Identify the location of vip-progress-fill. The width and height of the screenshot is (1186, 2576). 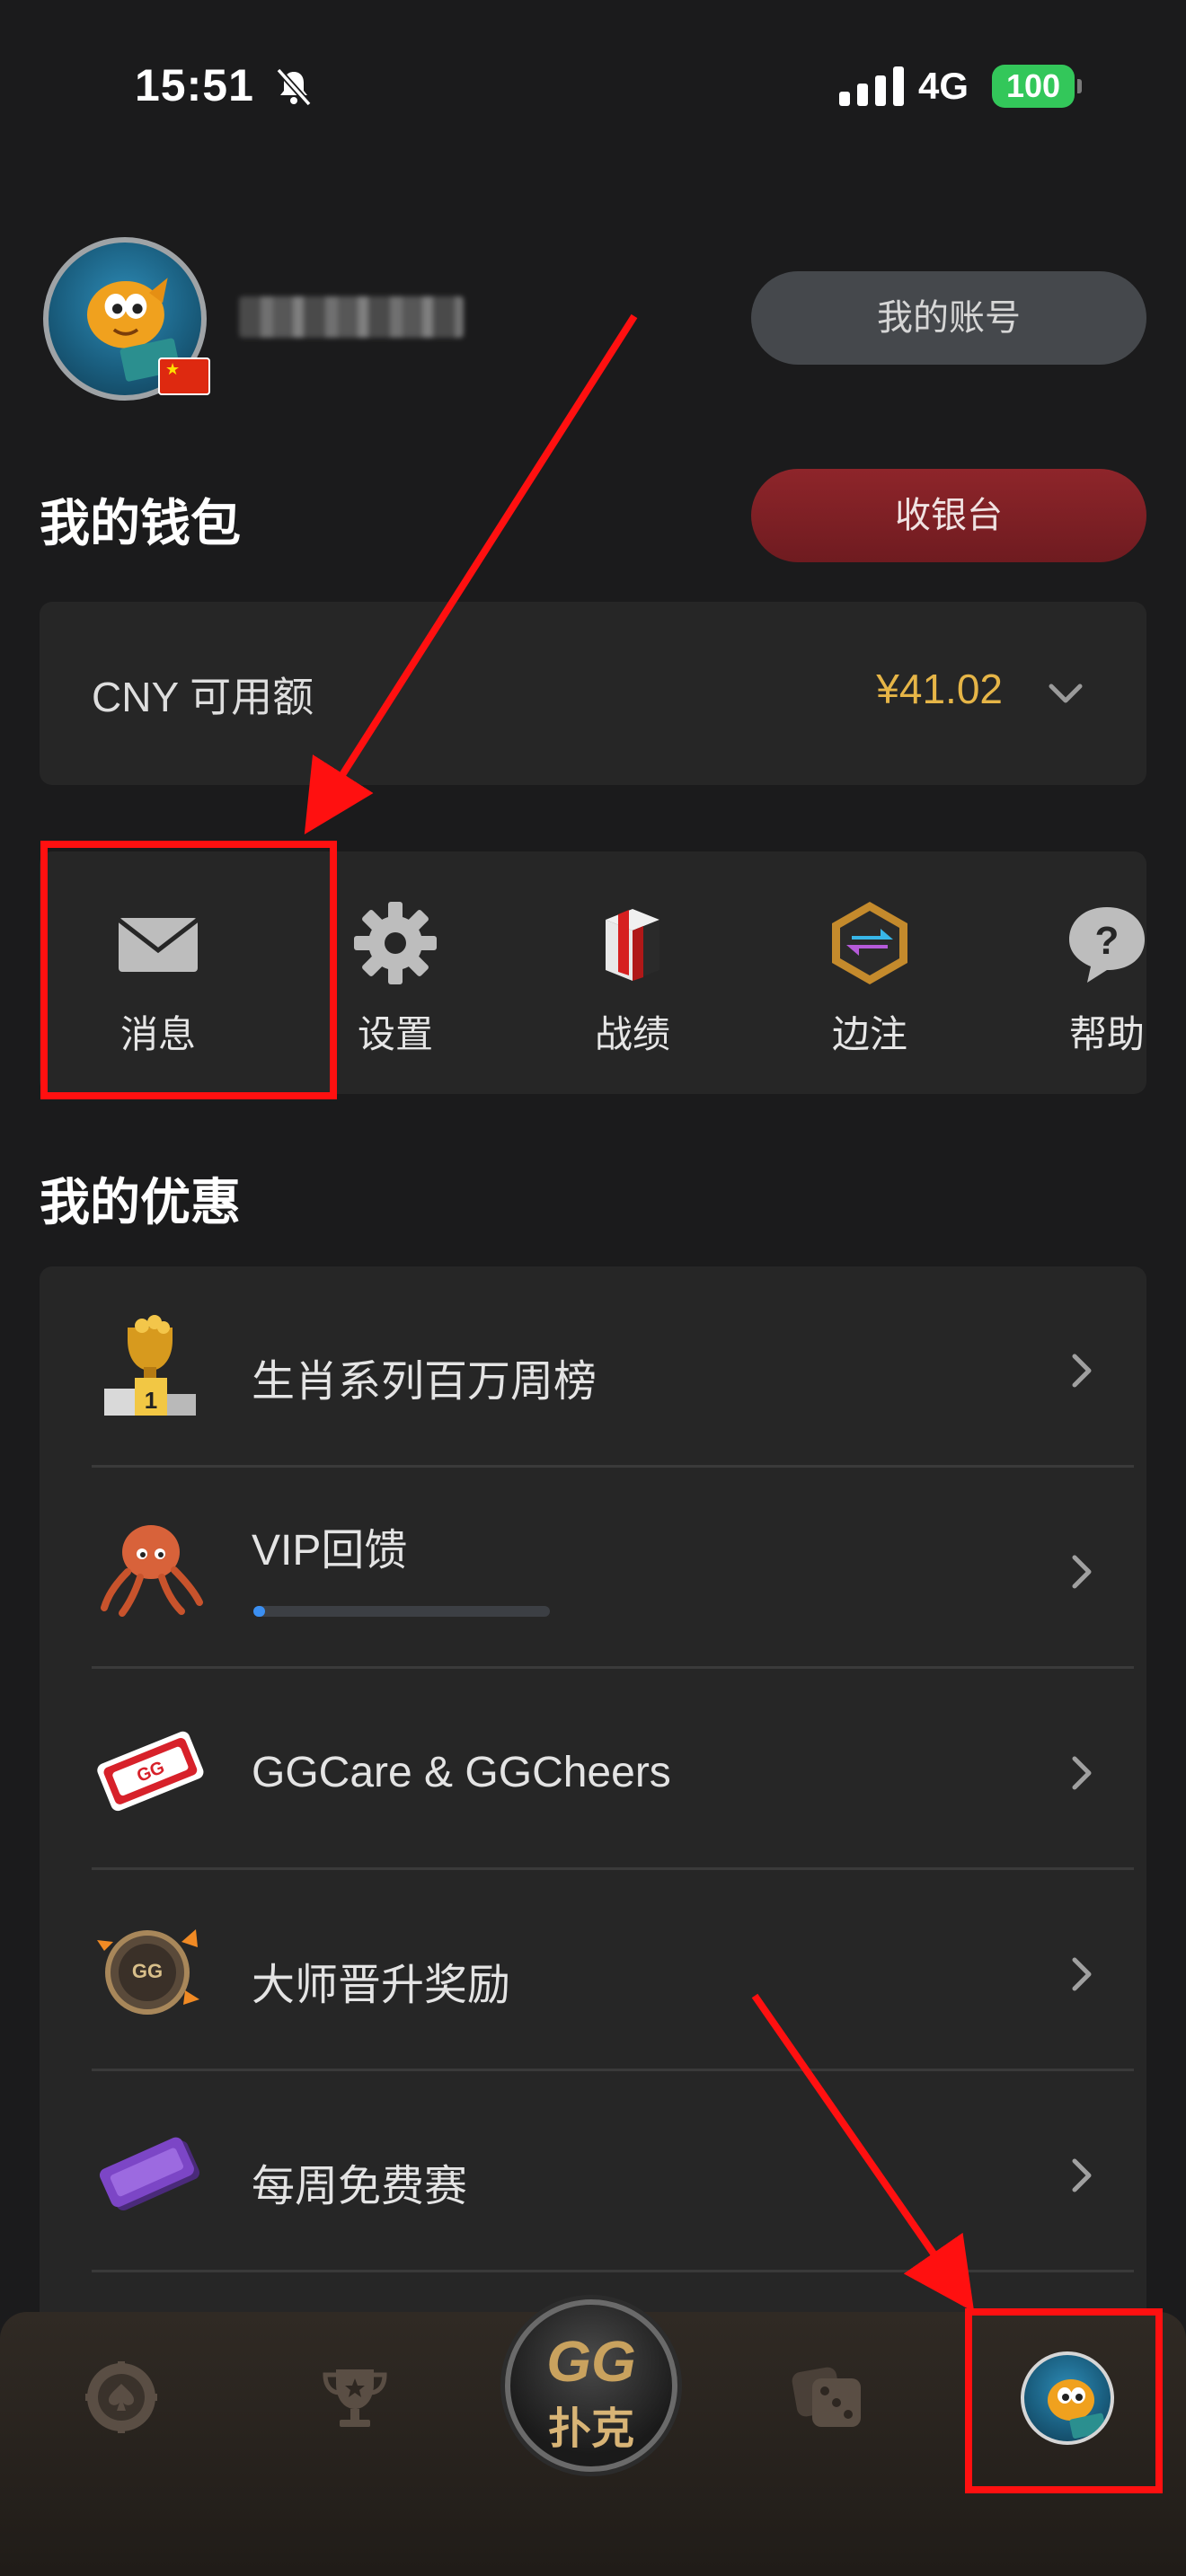
(259, 1611).